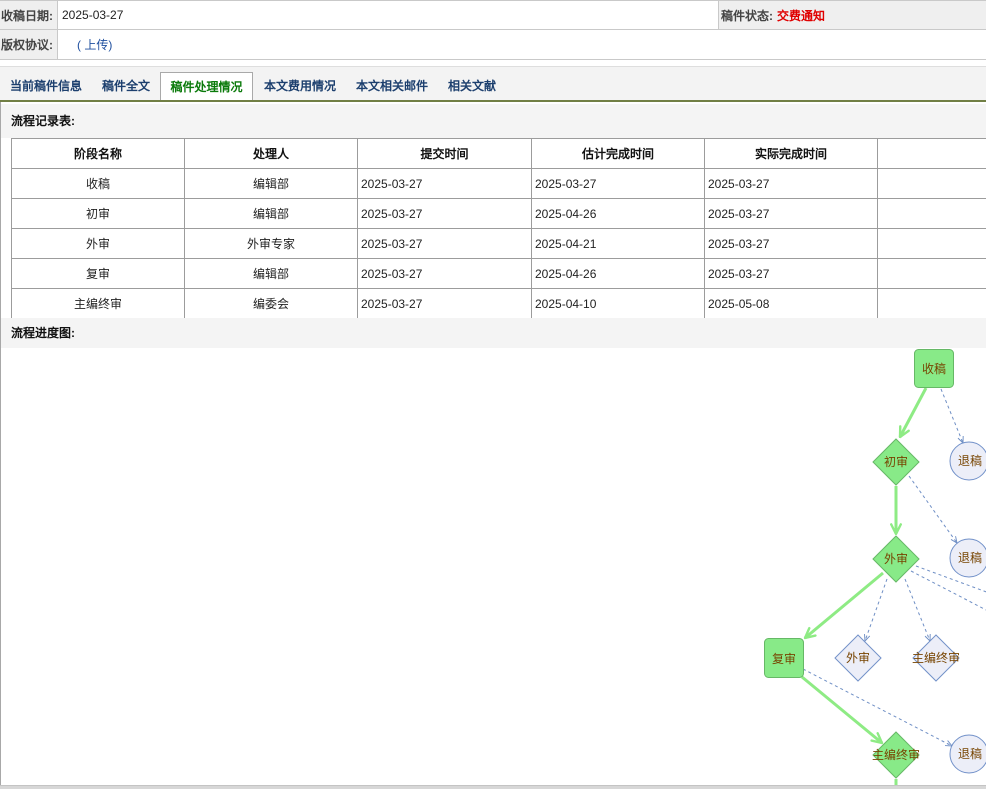 This screenshot has width=986, height=789. What do you see at coordinates (271, 304) in the screenshot?
I see `cell-handler: 编委会` at bounding box center [271, 304].